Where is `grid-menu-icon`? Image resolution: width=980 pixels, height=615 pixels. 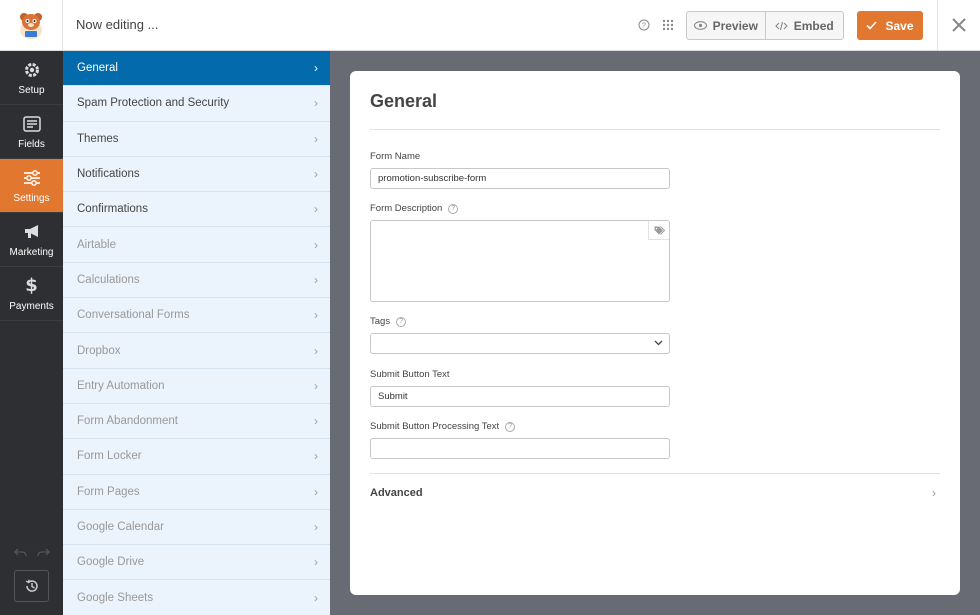
grid-menu-icon is located at coordinates (668, 25).